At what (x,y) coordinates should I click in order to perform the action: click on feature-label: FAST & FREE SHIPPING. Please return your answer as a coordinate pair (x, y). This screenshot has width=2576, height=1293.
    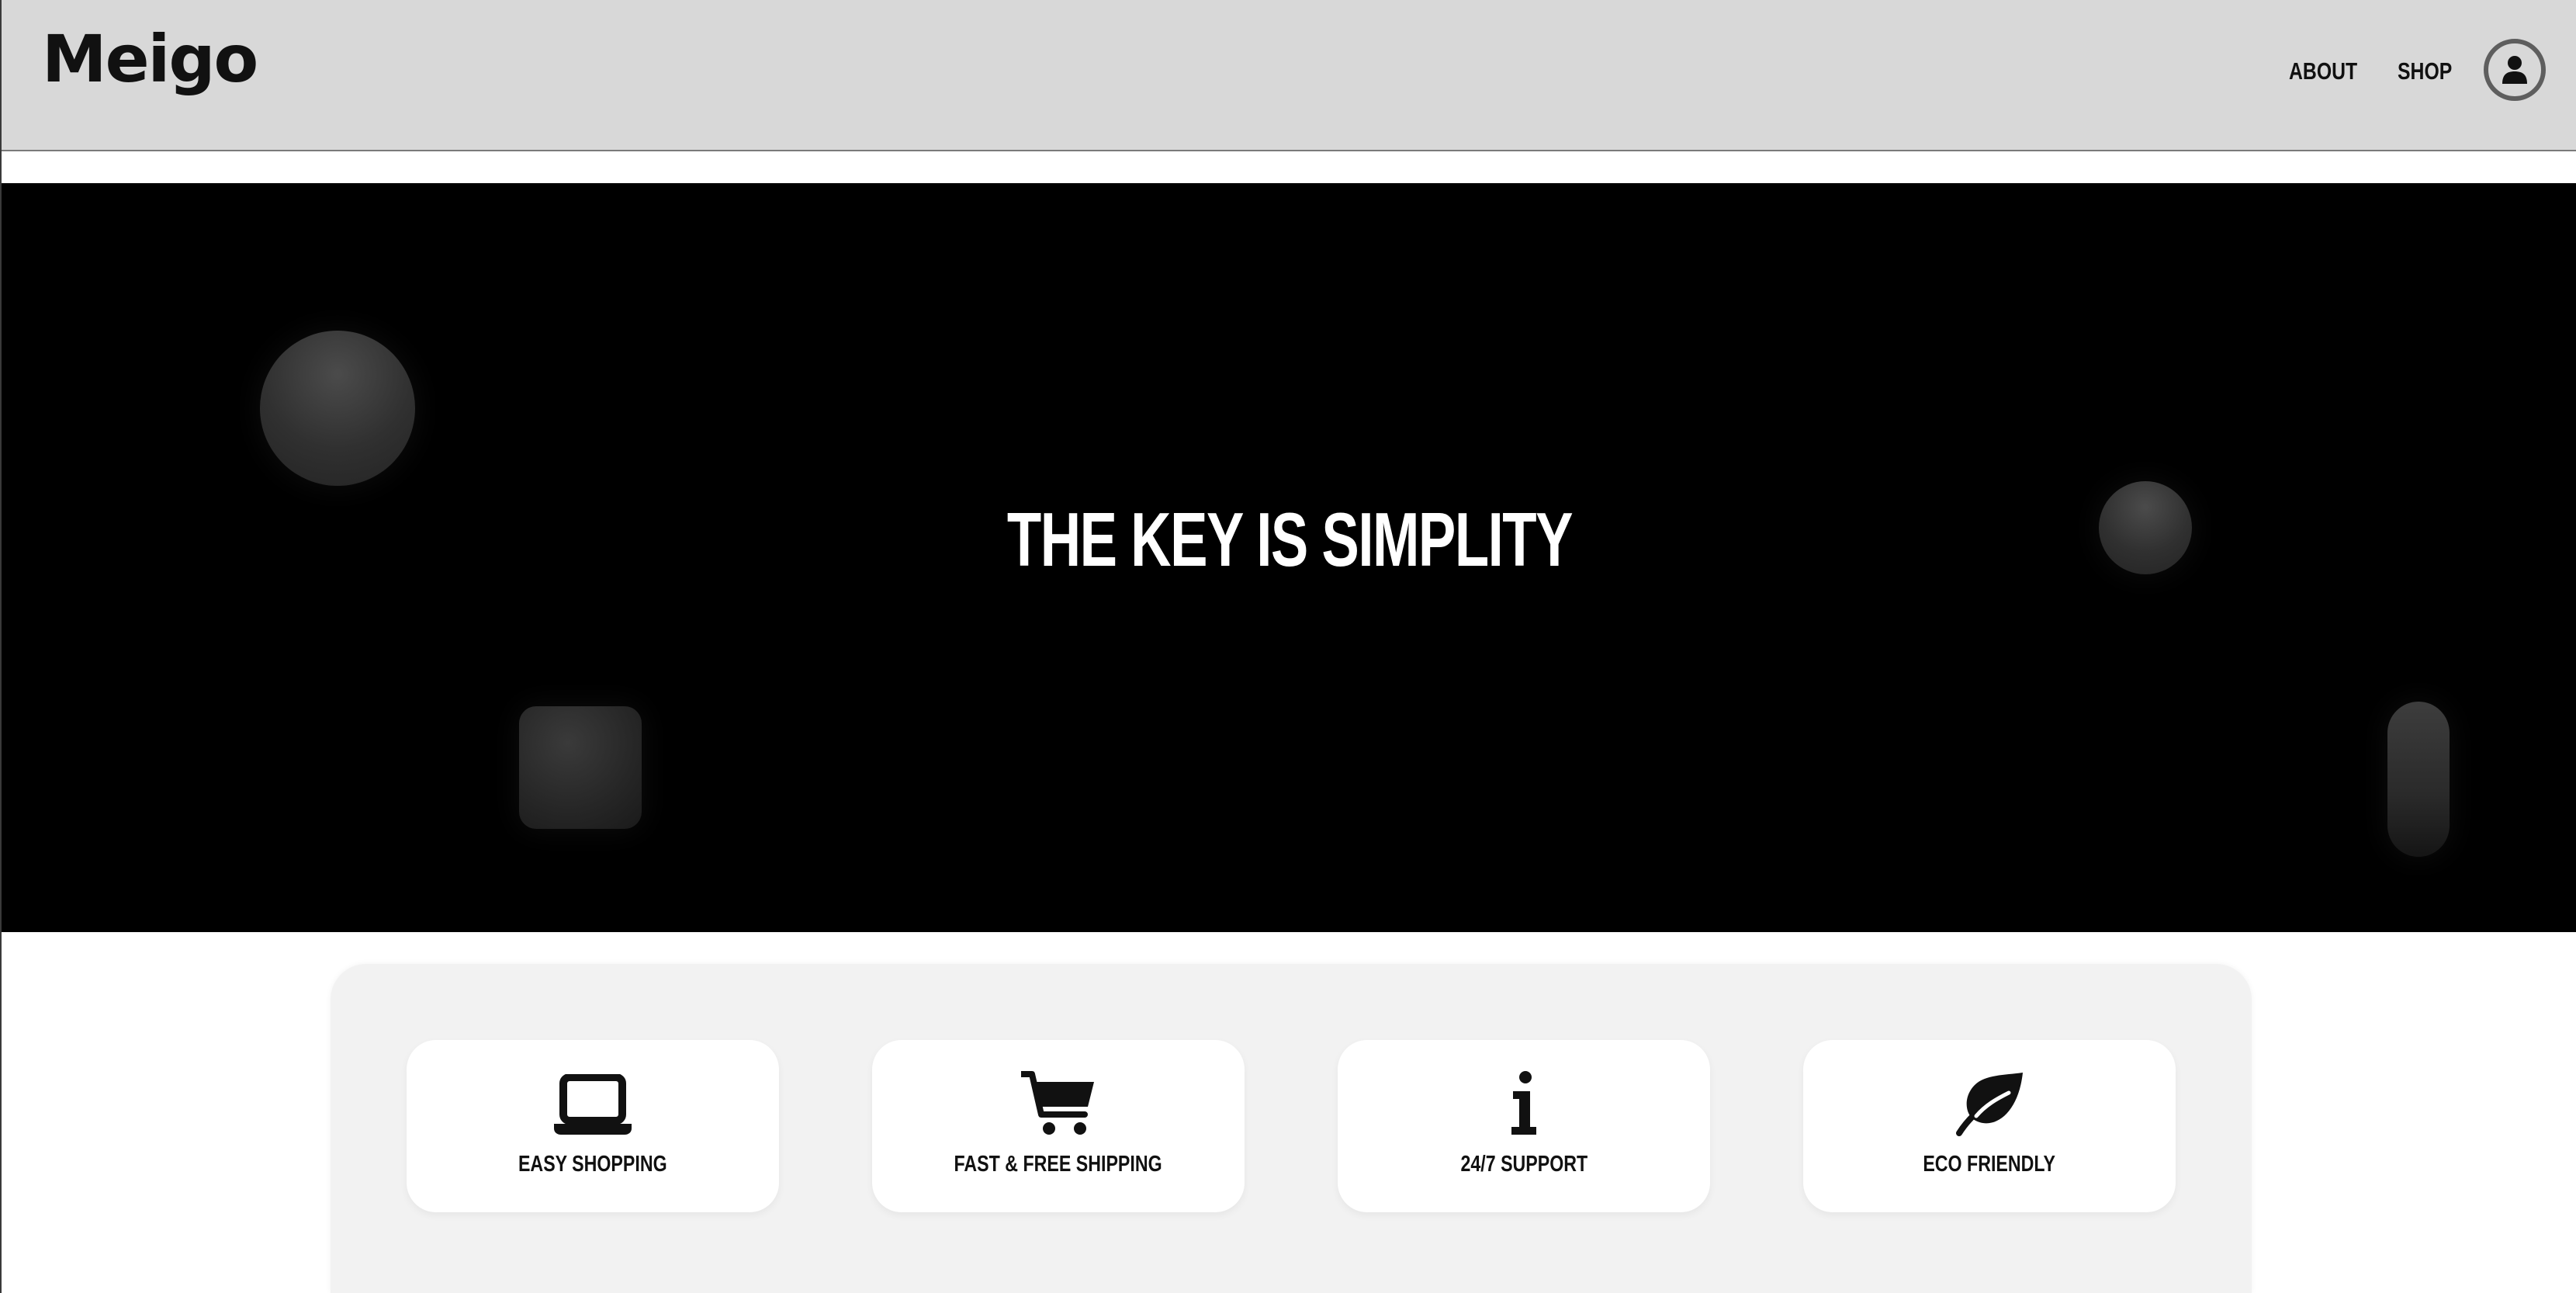
    Looking at the image, I should click on (1058, 1164).